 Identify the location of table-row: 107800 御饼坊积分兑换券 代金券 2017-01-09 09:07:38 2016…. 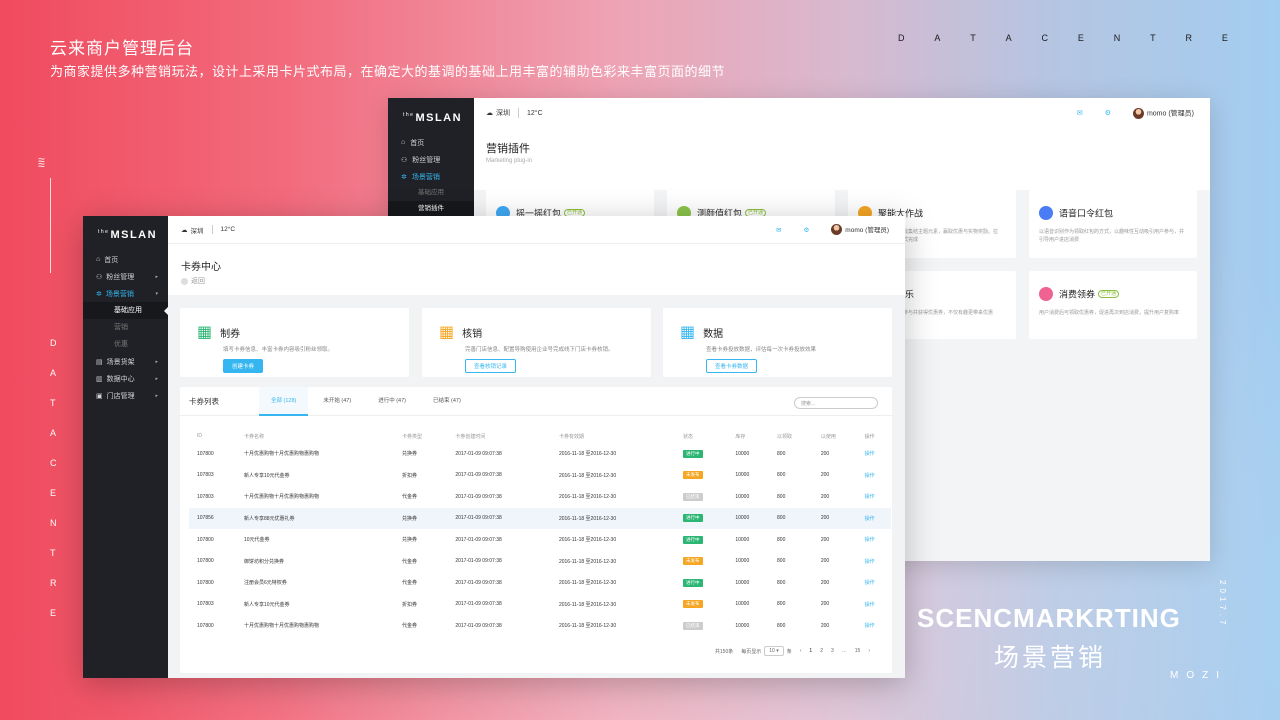
(540, 562).